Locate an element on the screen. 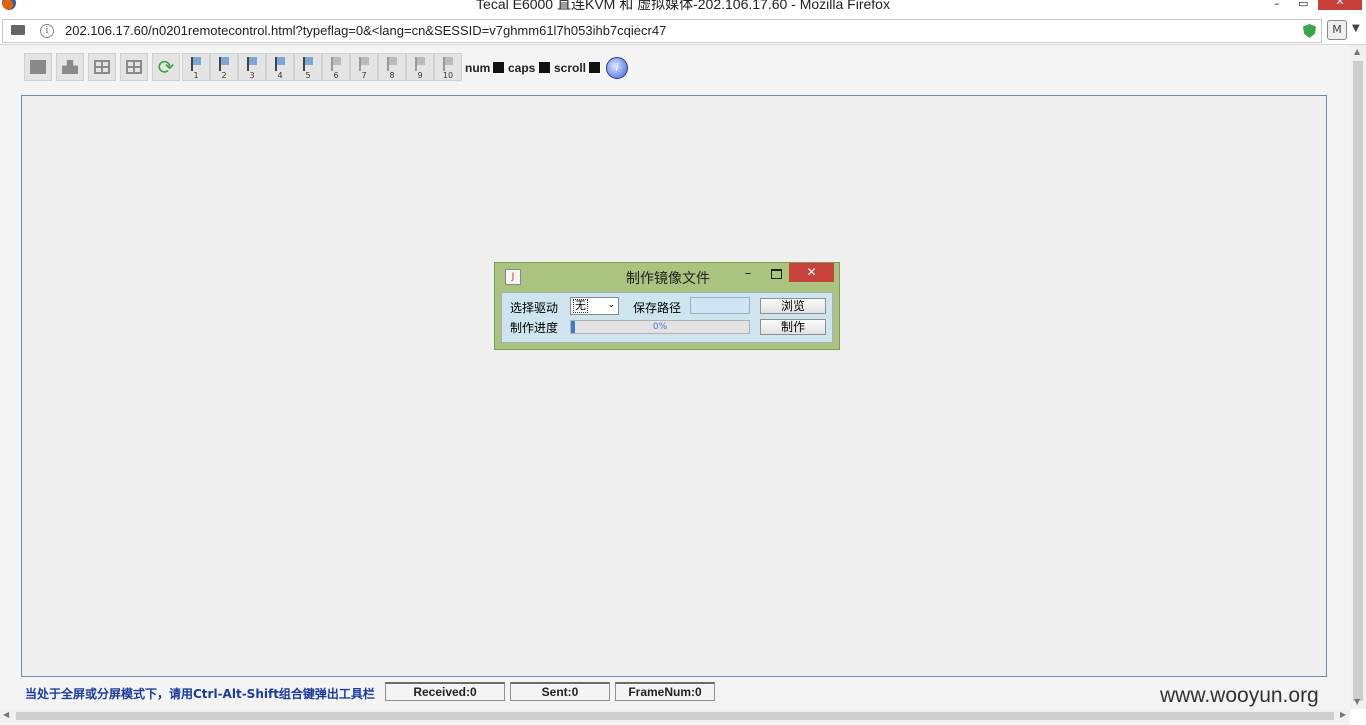  stack-icon is located at coordinates (70, 67).